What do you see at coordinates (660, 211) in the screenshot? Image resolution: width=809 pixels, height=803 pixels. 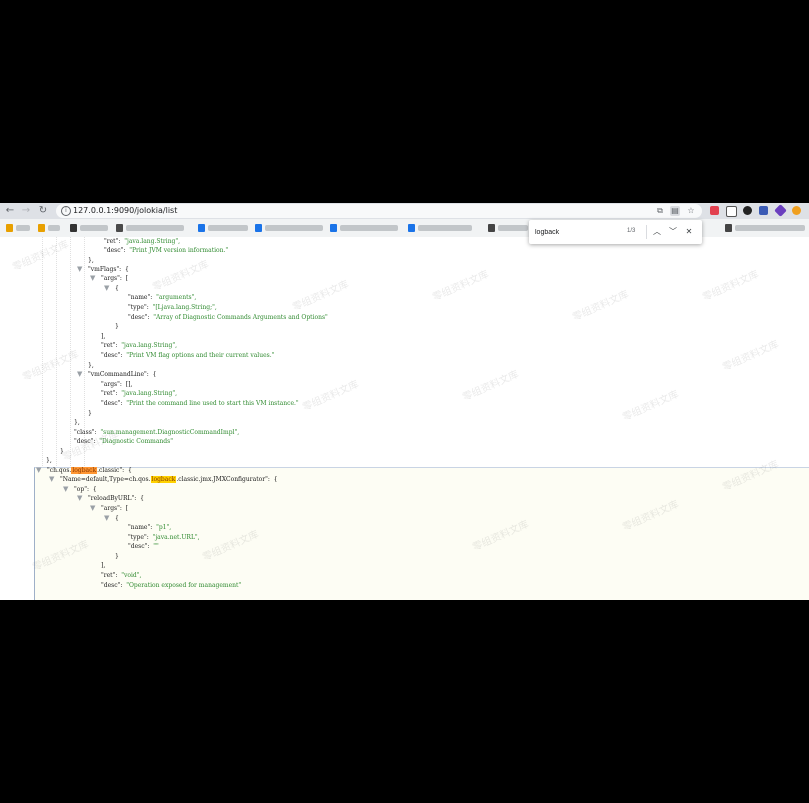 I see `translate-icon: ⧉` at bounding box center [660, 211].